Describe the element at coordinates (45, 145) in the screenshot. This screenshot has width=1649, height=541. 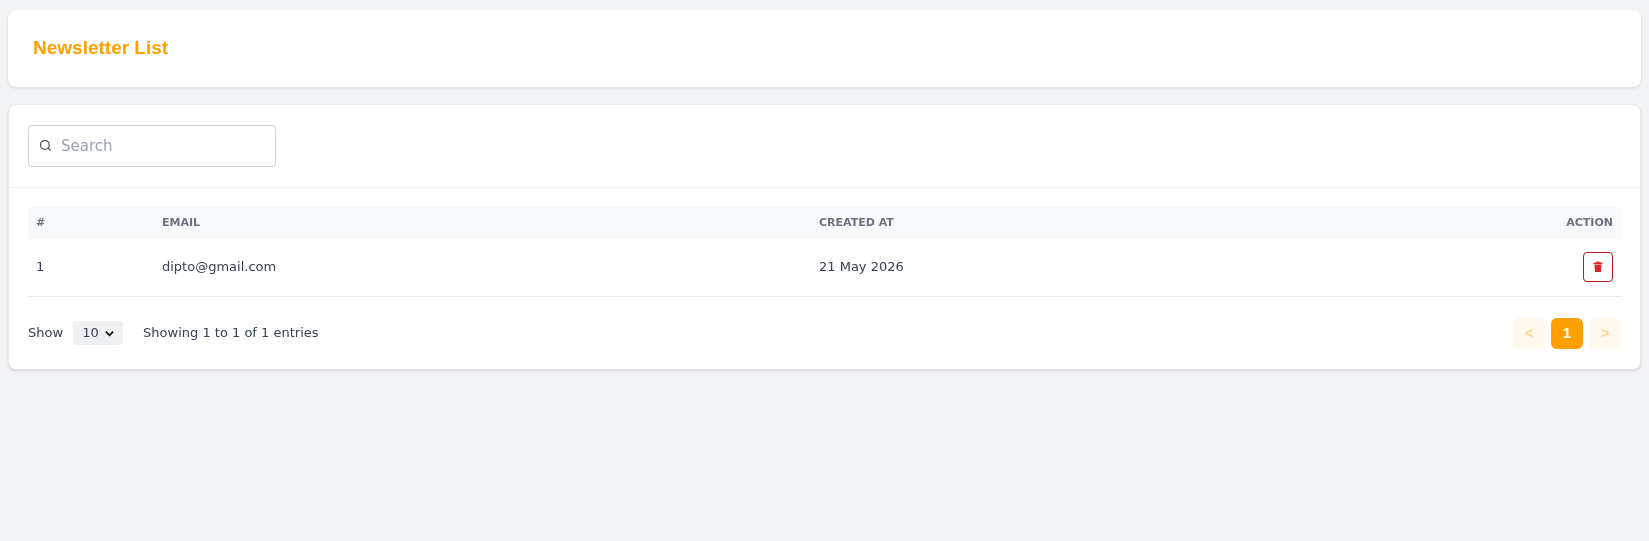
I see `search-icon` at that location.